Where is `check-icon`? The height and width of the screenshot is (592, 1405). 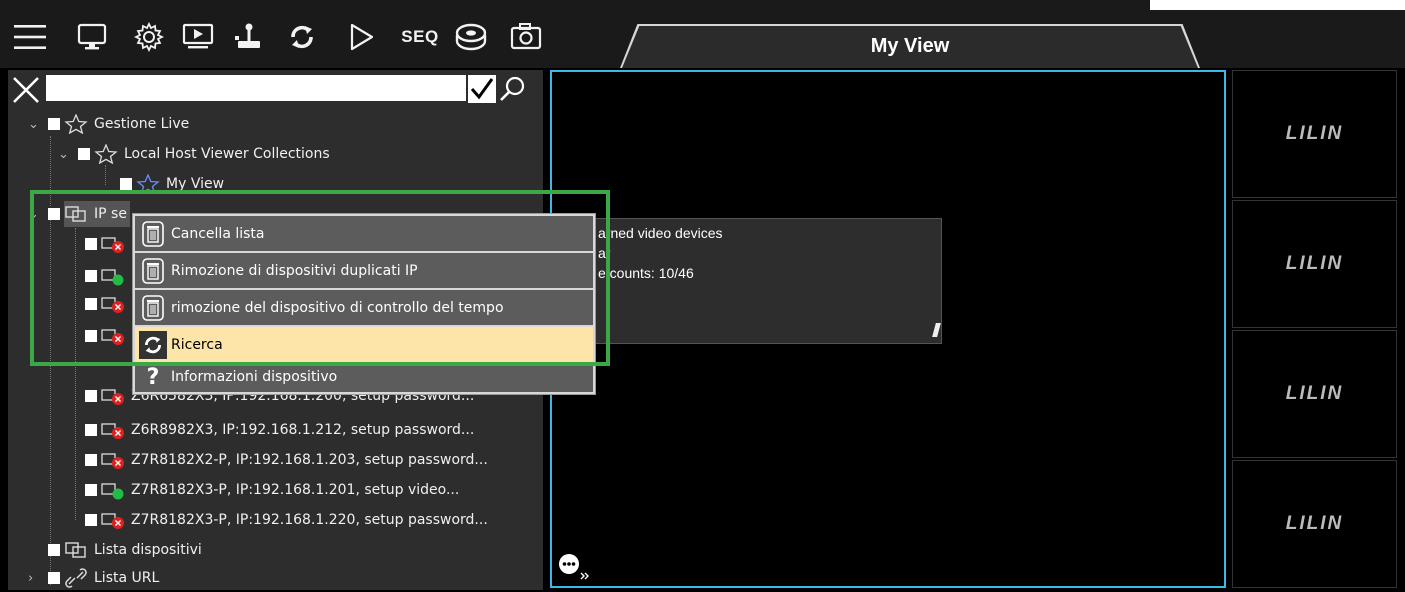 check-icon is located at coordinates (482, 89).